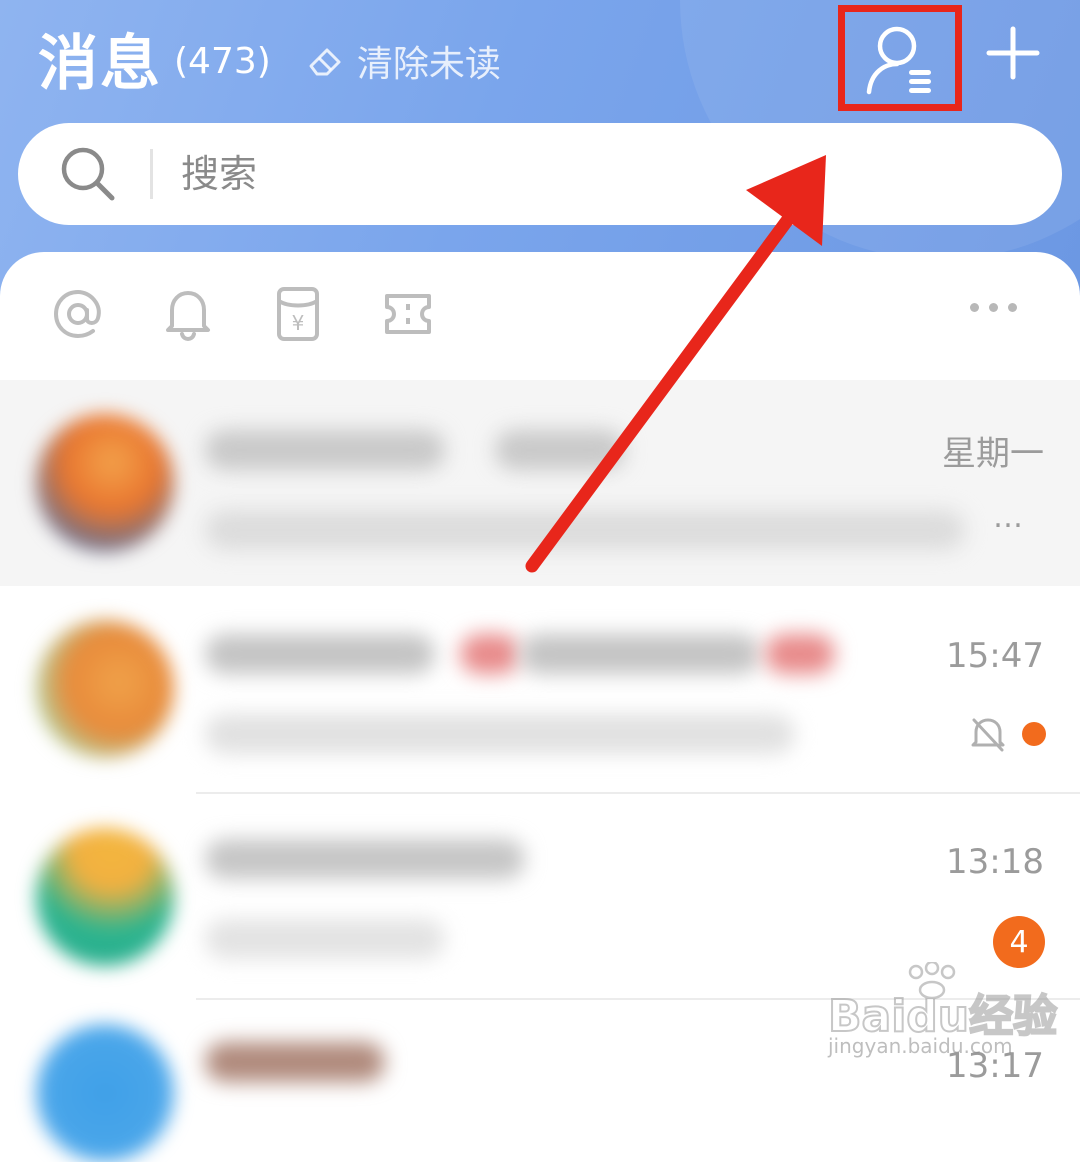 This screenshot has width=1080, height=1162. Describe the element at coordinates (947, 1012) in the screenshot. I see `watermark: Baidu经验 jingyan.baidu.com` at that location.